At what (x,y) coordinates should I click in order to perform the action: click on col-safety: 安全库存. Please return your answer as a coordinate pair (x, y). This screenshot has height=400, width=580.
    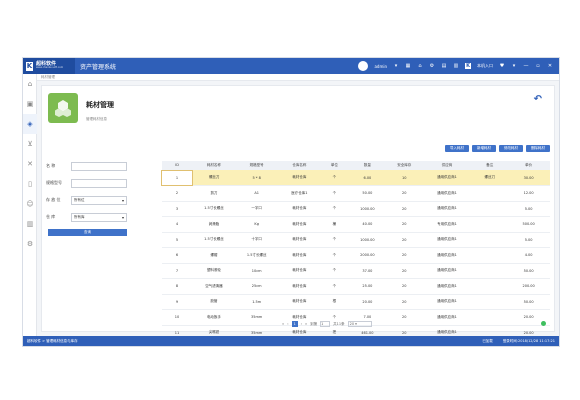
    Looking at the image, I should click on (404, 165).